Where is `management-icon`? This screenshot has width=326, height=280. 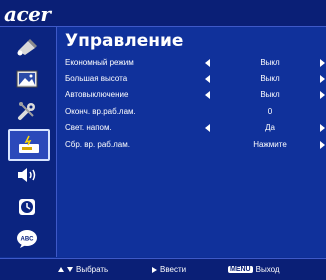 management-icon is located at coordinates (29, 144).